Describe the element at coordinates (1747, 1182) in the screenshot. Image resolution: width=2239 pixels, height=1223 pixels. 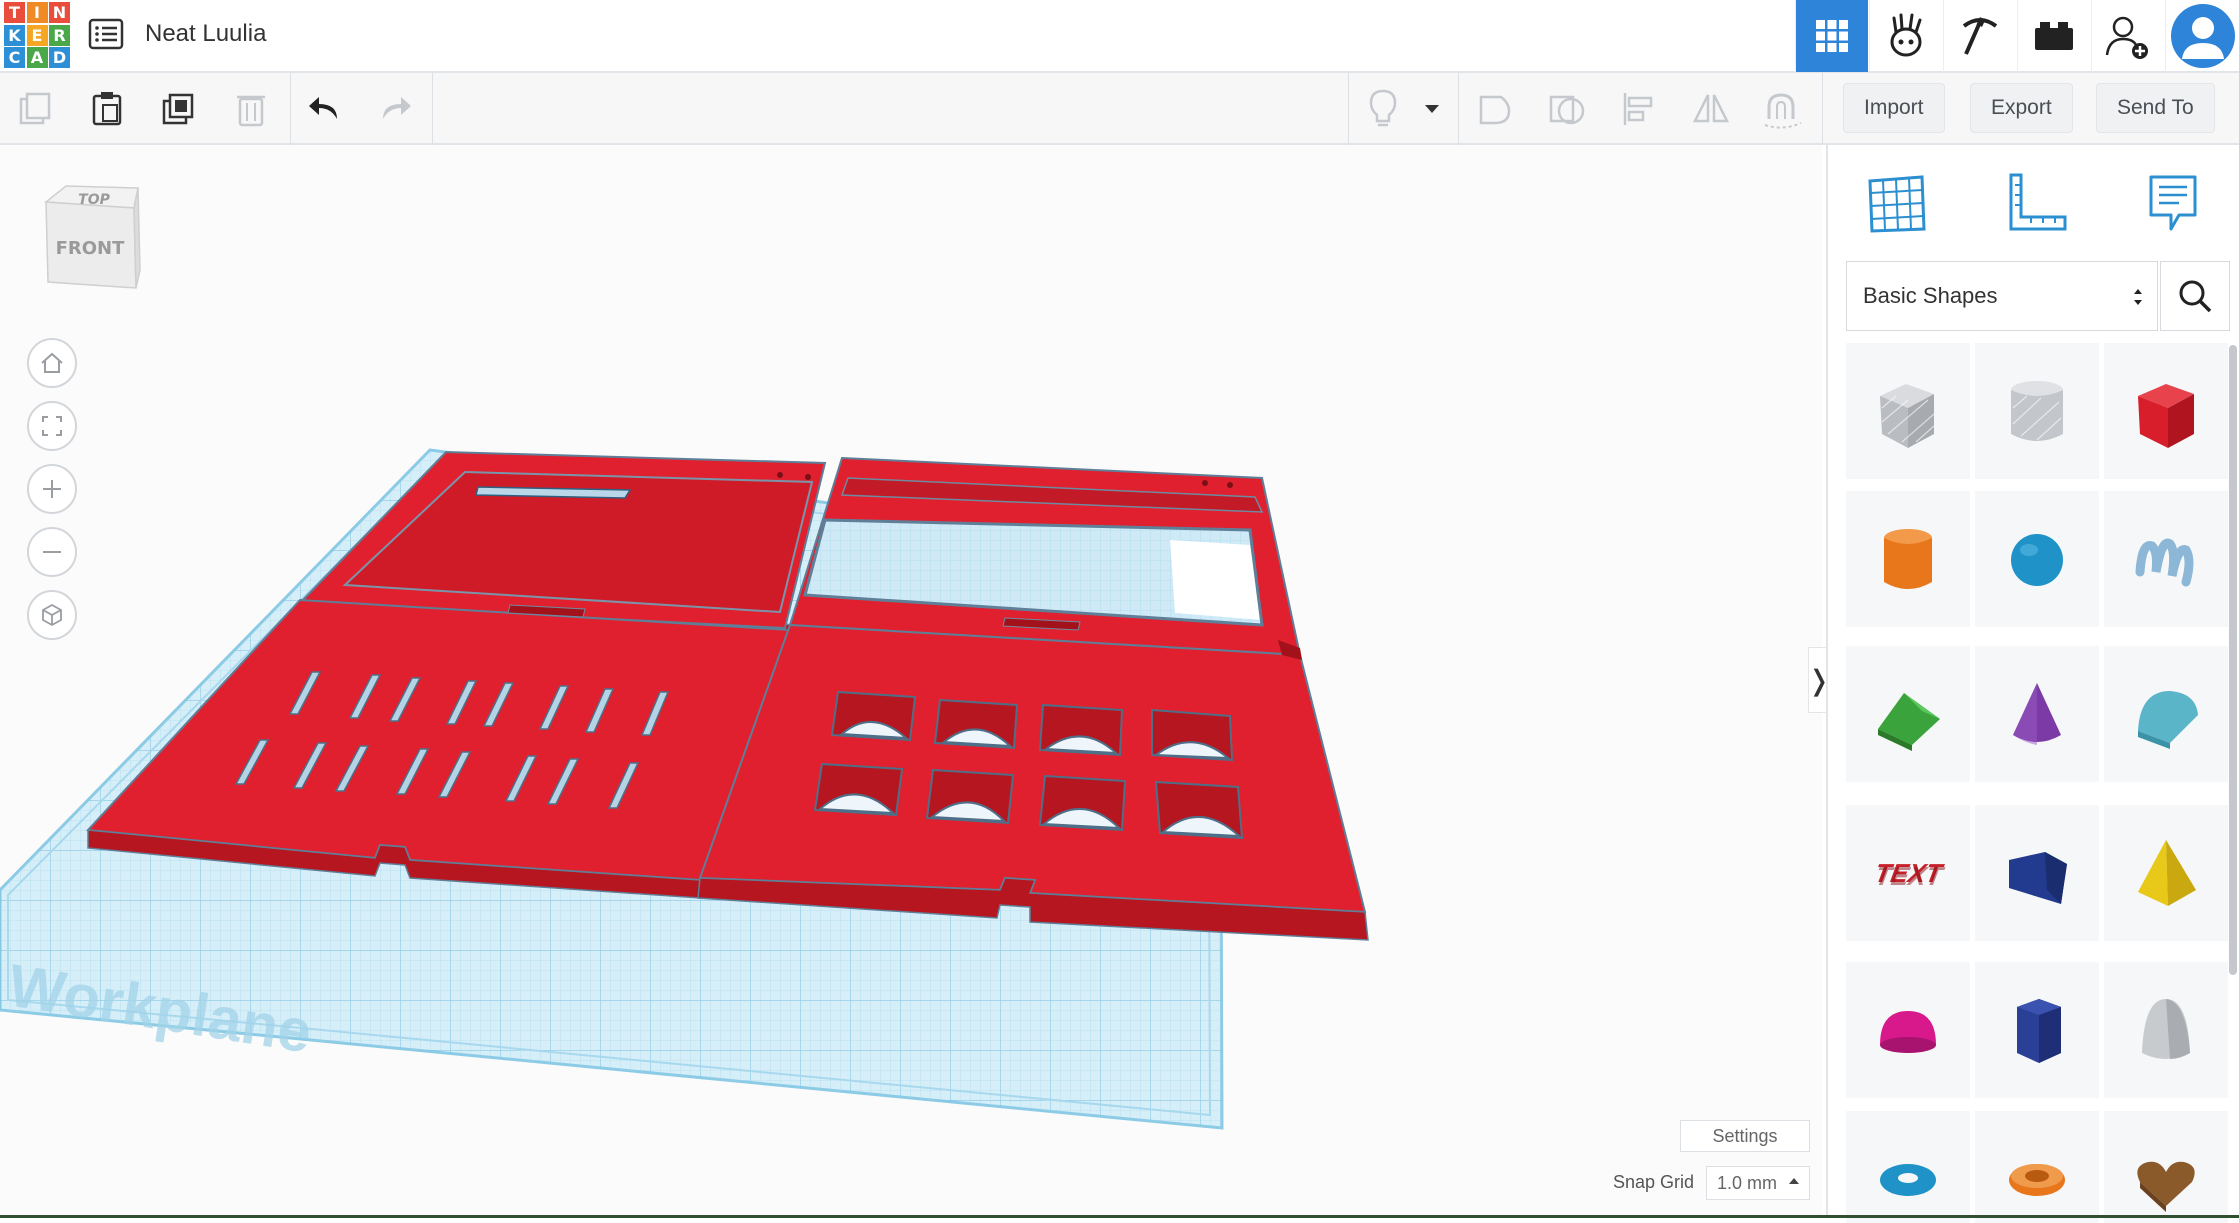
I see `snap-grid-value: 1.0 mm` at that location.